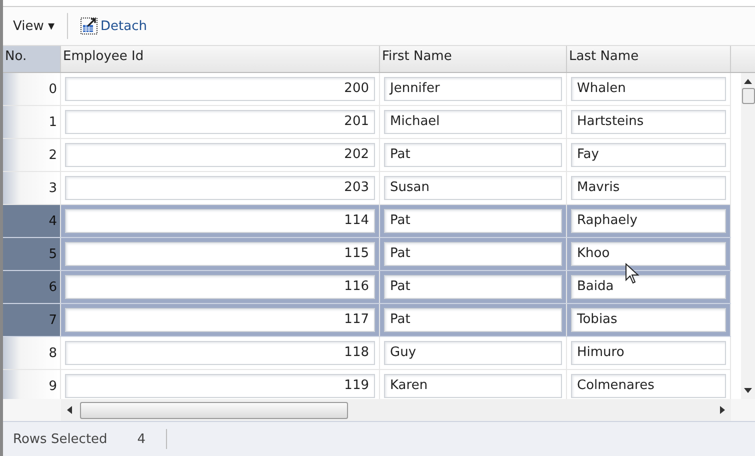  What do you see at coordinates (648, 287) in the screenshot?
I see `text-field: Baida` at bounding box center [648, 287].